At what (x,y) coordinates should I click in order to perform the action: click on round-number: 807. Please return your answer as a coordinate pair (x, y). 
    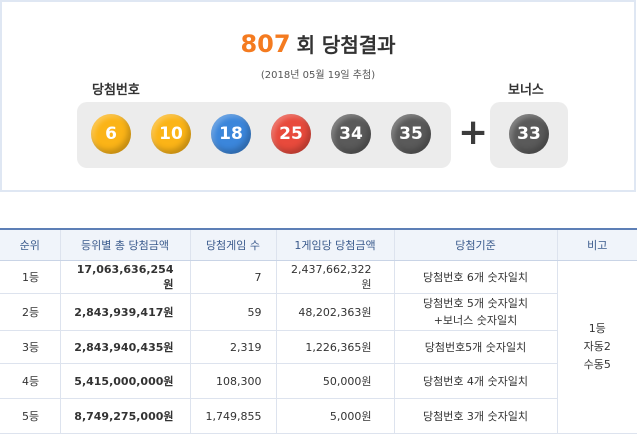
    Looking at the image, I should click on (265, 44).